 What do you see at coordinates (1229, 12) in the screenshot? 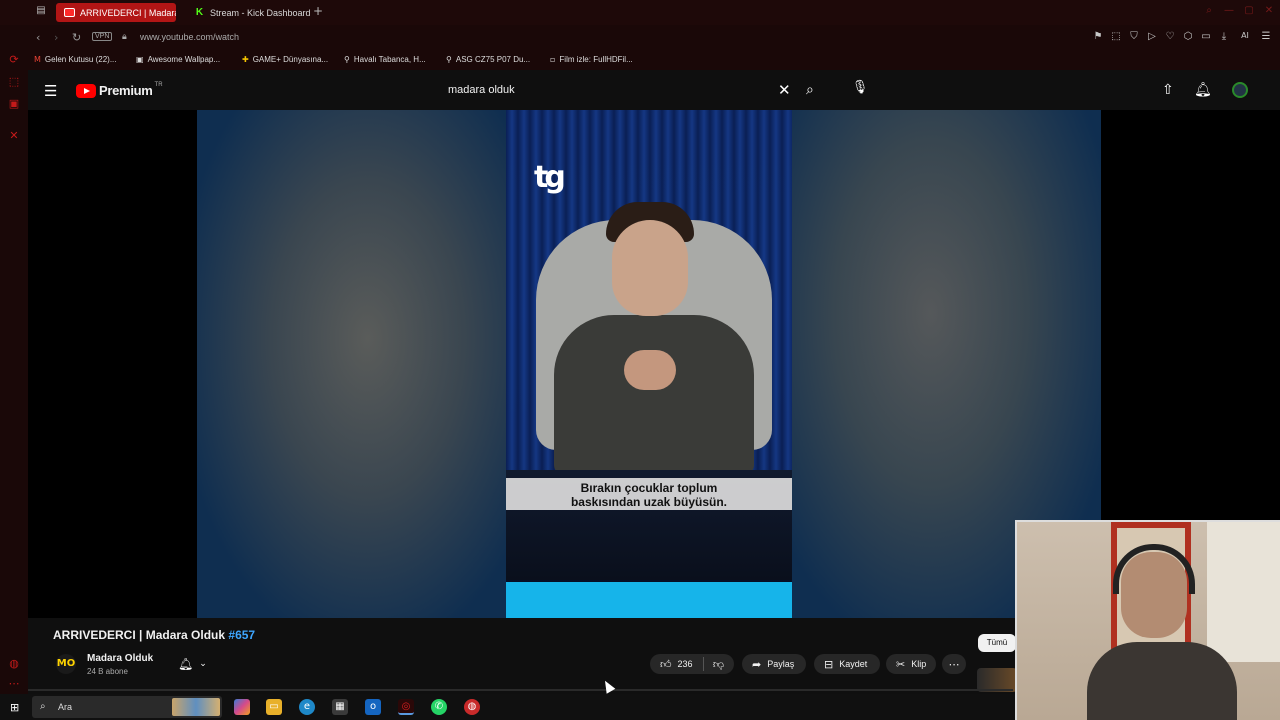
I see `minimize-icon: —` at bounding box center [1229, 12].